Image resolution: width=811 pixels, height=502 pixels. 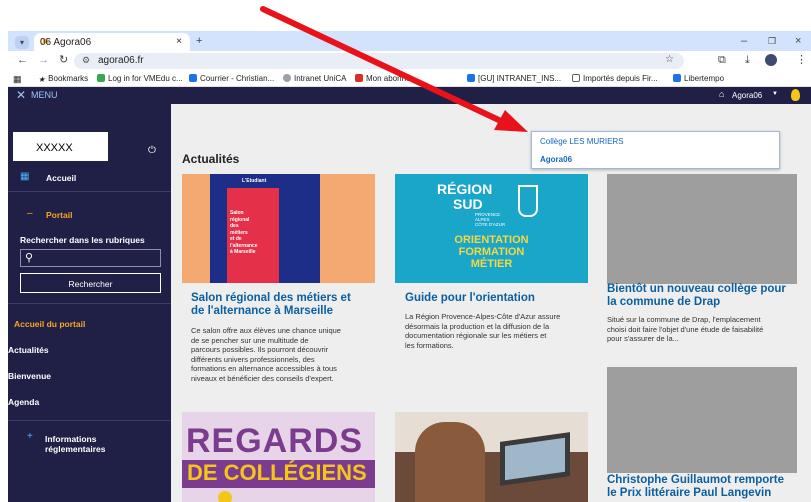 What do you see at coordinates (112, 42) in the screenshot?
I see `browser-tab: 06 06 Agora06 ×` at bounding box center [112, 42].